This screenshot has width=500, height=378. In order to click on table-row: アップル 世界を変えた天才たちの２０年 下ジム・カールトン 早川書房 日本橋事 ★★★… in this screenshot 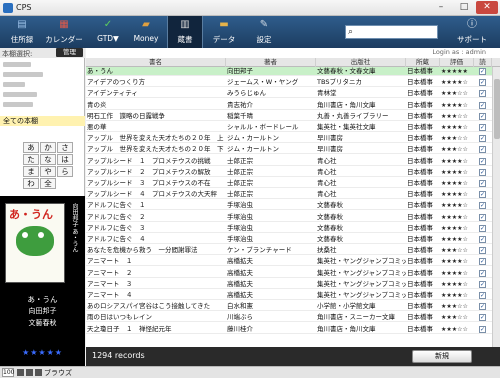, I will do `click(289, 150)`.